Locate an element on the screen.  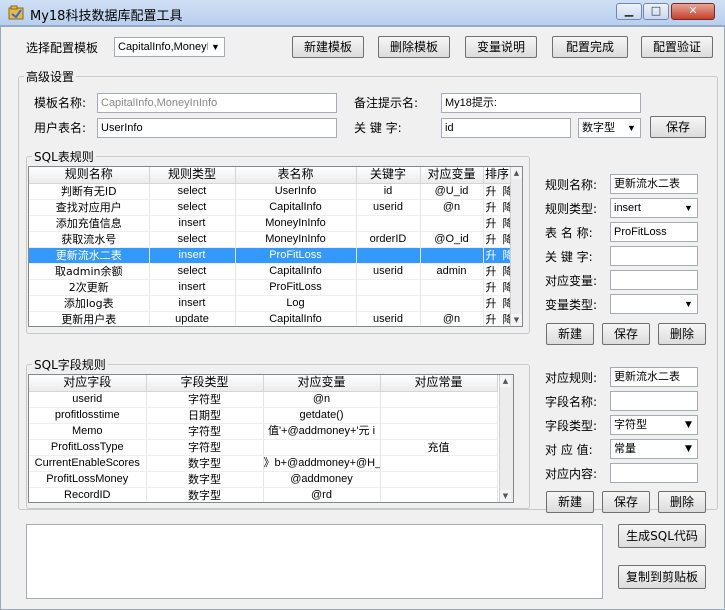
variable-type-select: ▼ is located at coordinates (654, 304).